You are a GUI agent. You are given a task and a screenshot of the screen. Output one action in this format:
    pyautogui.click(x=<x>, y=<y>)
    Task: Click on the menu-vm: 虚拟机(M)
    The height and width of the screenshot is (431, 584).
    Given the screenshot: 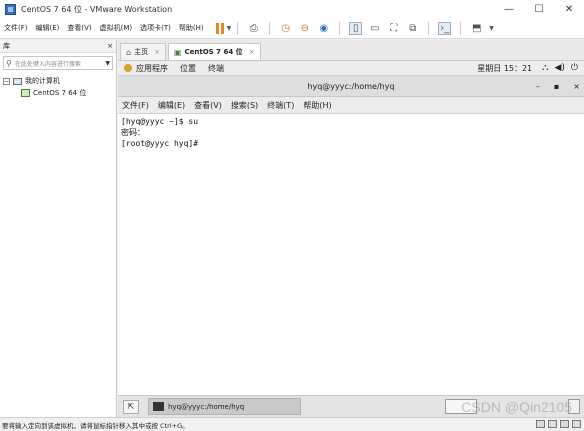 What is the action you would take?
    pyautogui.click(x=116, y=28)
    